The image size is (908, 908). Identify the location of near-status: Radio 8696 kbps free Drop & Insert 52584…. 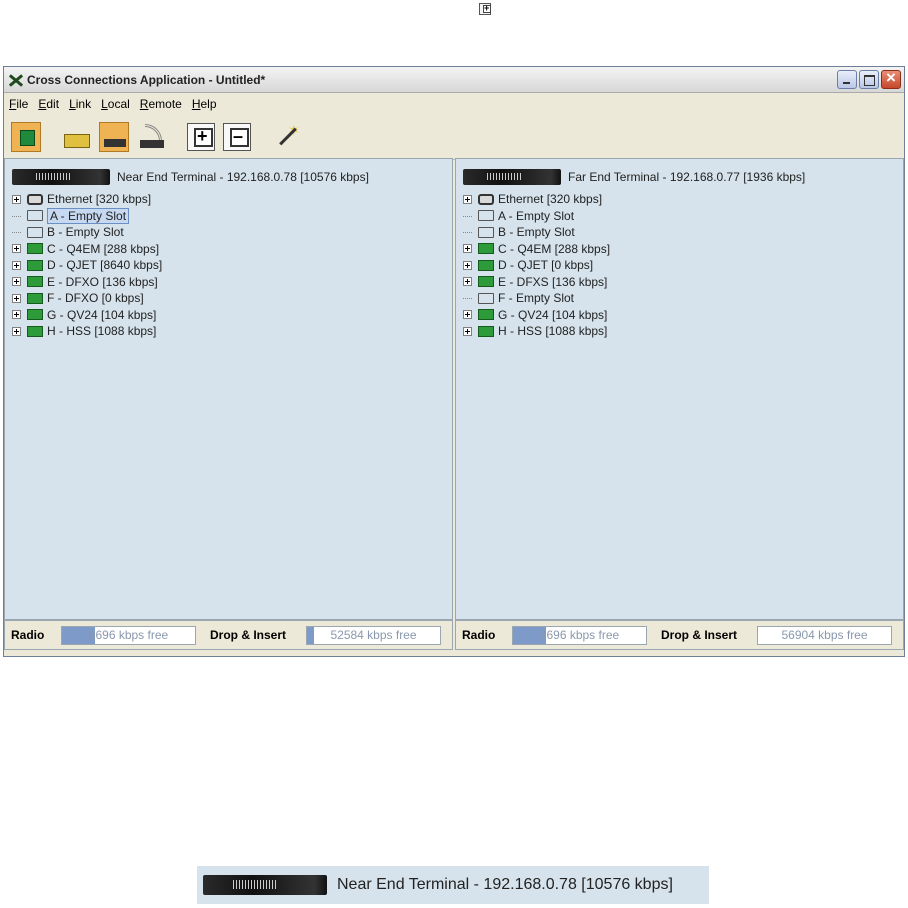
(228, 635).